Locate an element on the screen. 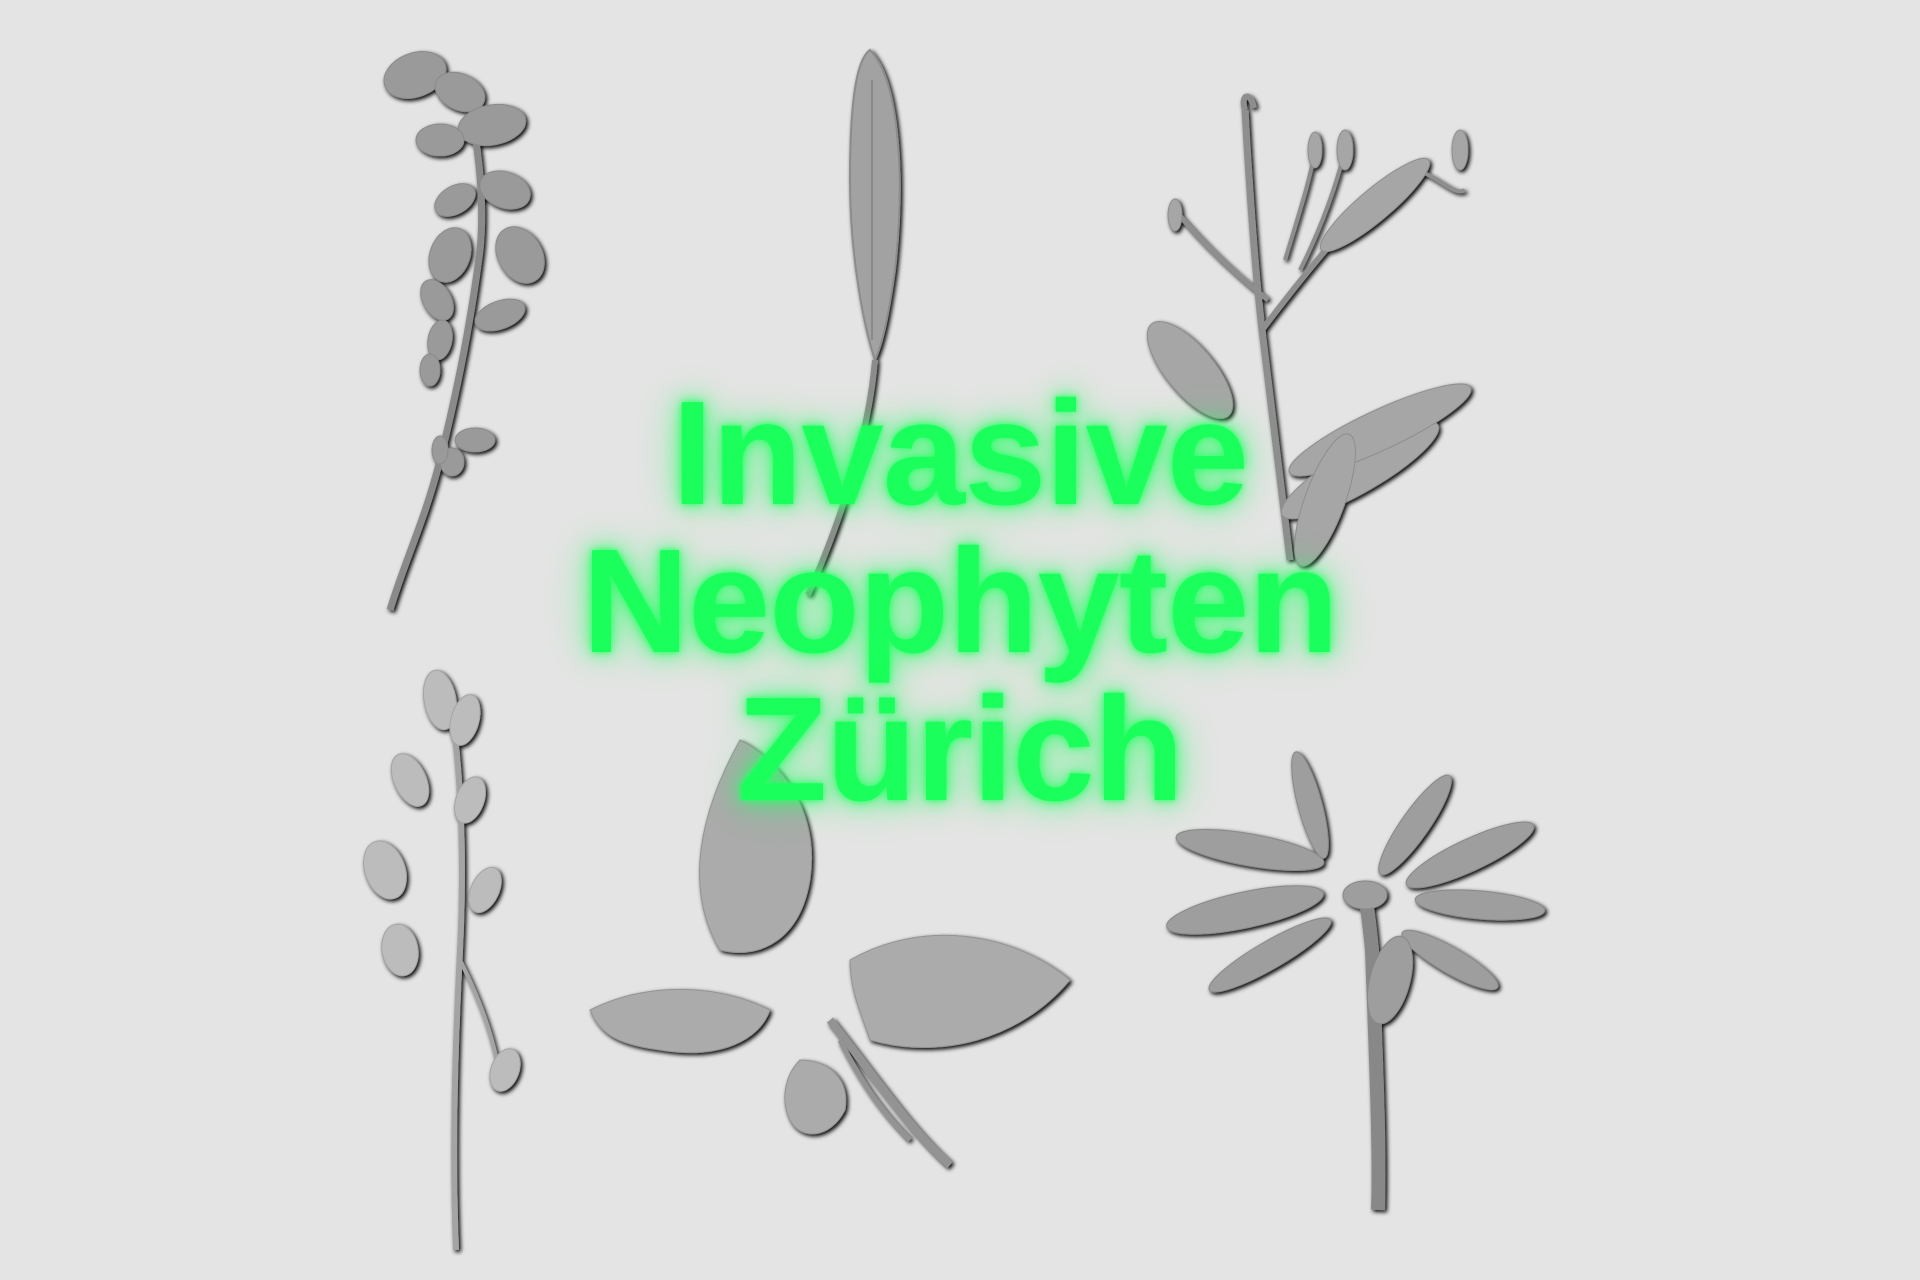  title-line-3: Zürich is located at coordinates (960, 749).